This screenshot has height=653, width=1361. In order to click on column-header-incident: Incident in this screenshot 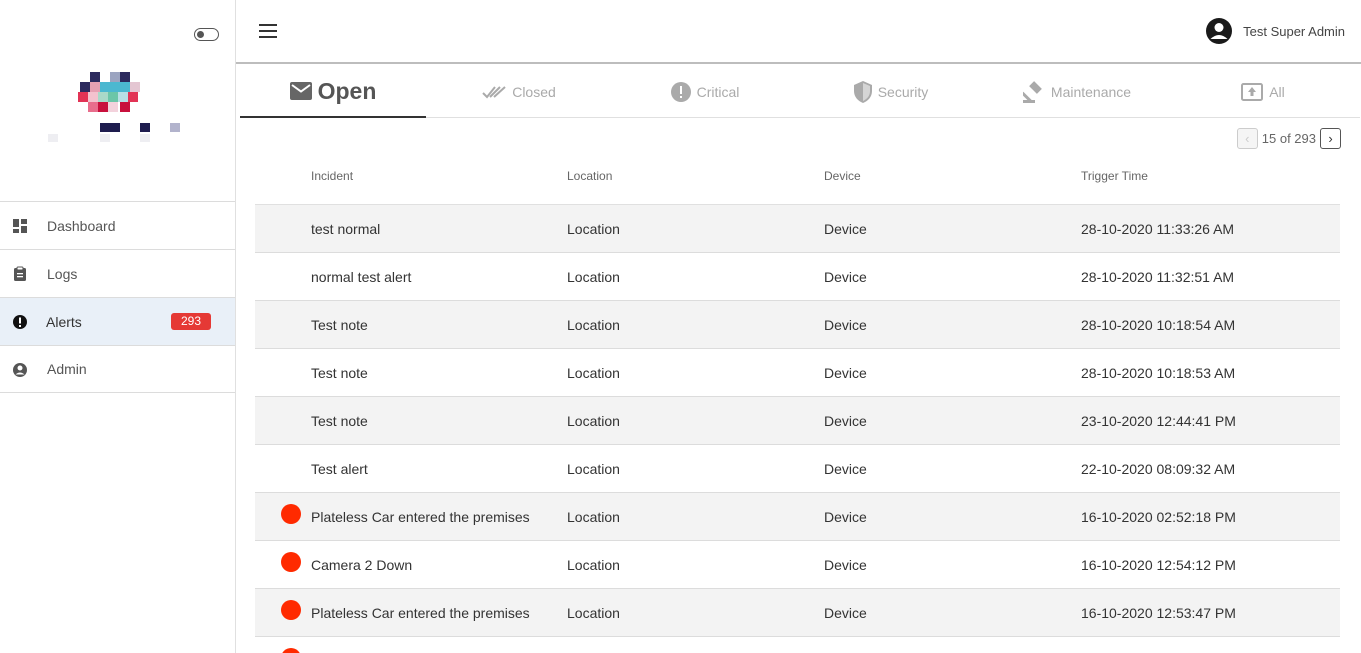, I will do `click(332, 176)`.